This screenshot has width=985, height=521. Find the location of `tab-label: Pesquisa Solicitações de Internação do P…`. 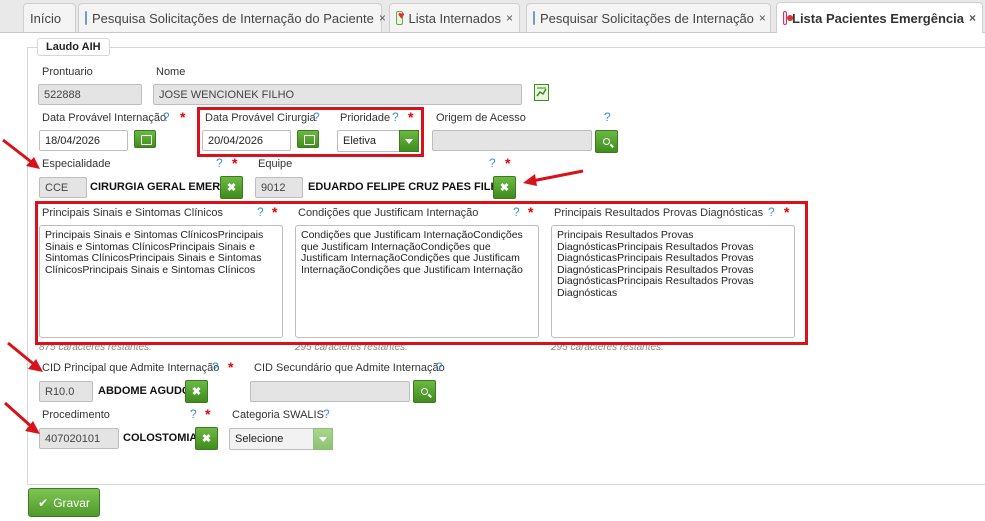

tab-label: Pesquisa Solicitações de Internação do P… is located at coordinates (233, 18).